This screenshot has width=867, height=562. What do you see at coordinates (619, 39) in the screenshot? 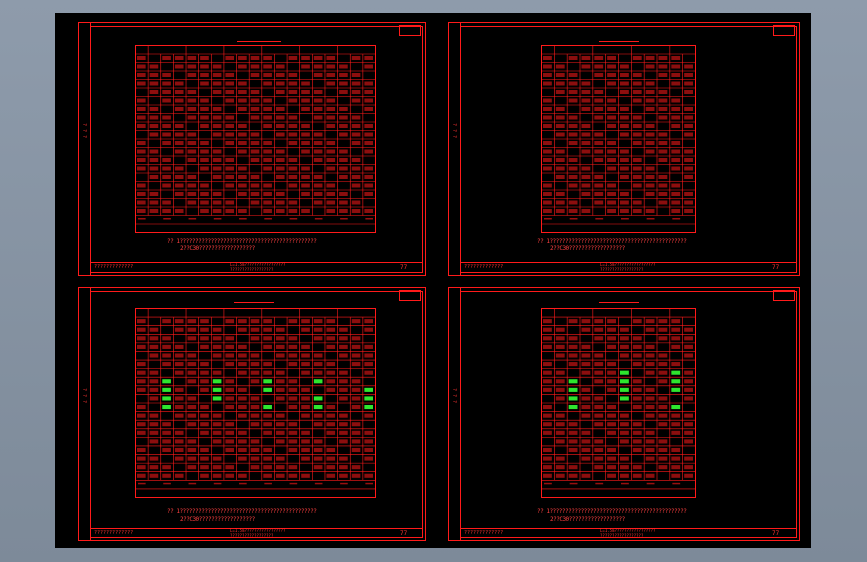
I see `table-title` at bounding box center [619, 39].